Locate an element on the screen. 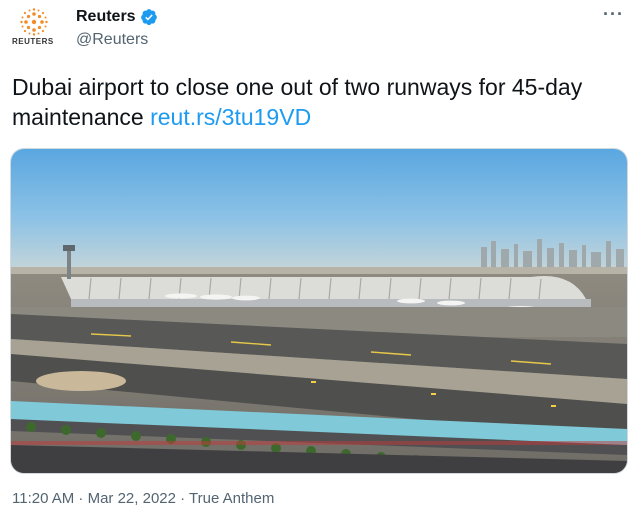 The image size is (640, 528). reuters-logo-wordmark: REUTERS is located at coordinates (33, 41).